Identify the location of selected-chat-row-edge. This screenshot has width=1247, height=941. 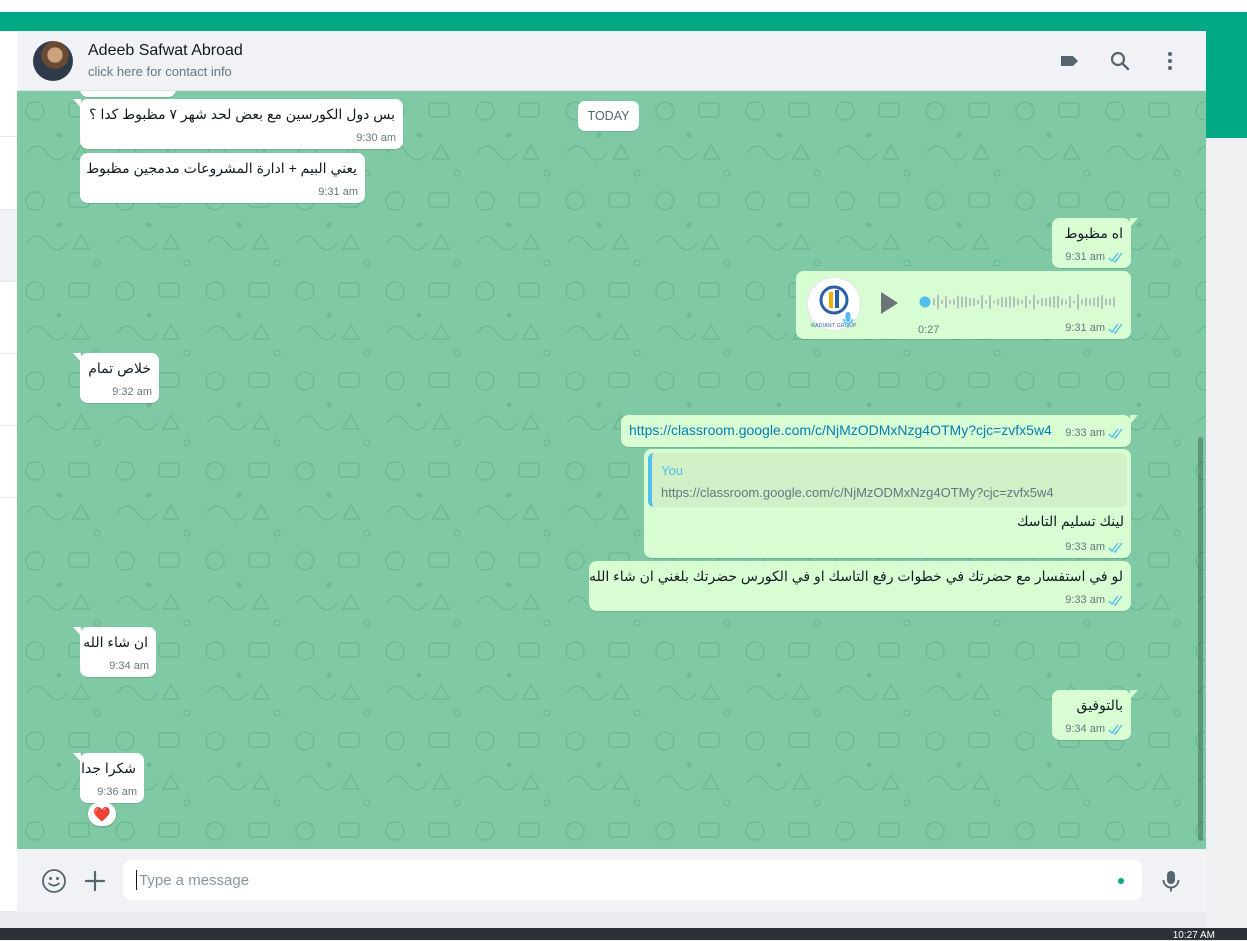
(8, 245).